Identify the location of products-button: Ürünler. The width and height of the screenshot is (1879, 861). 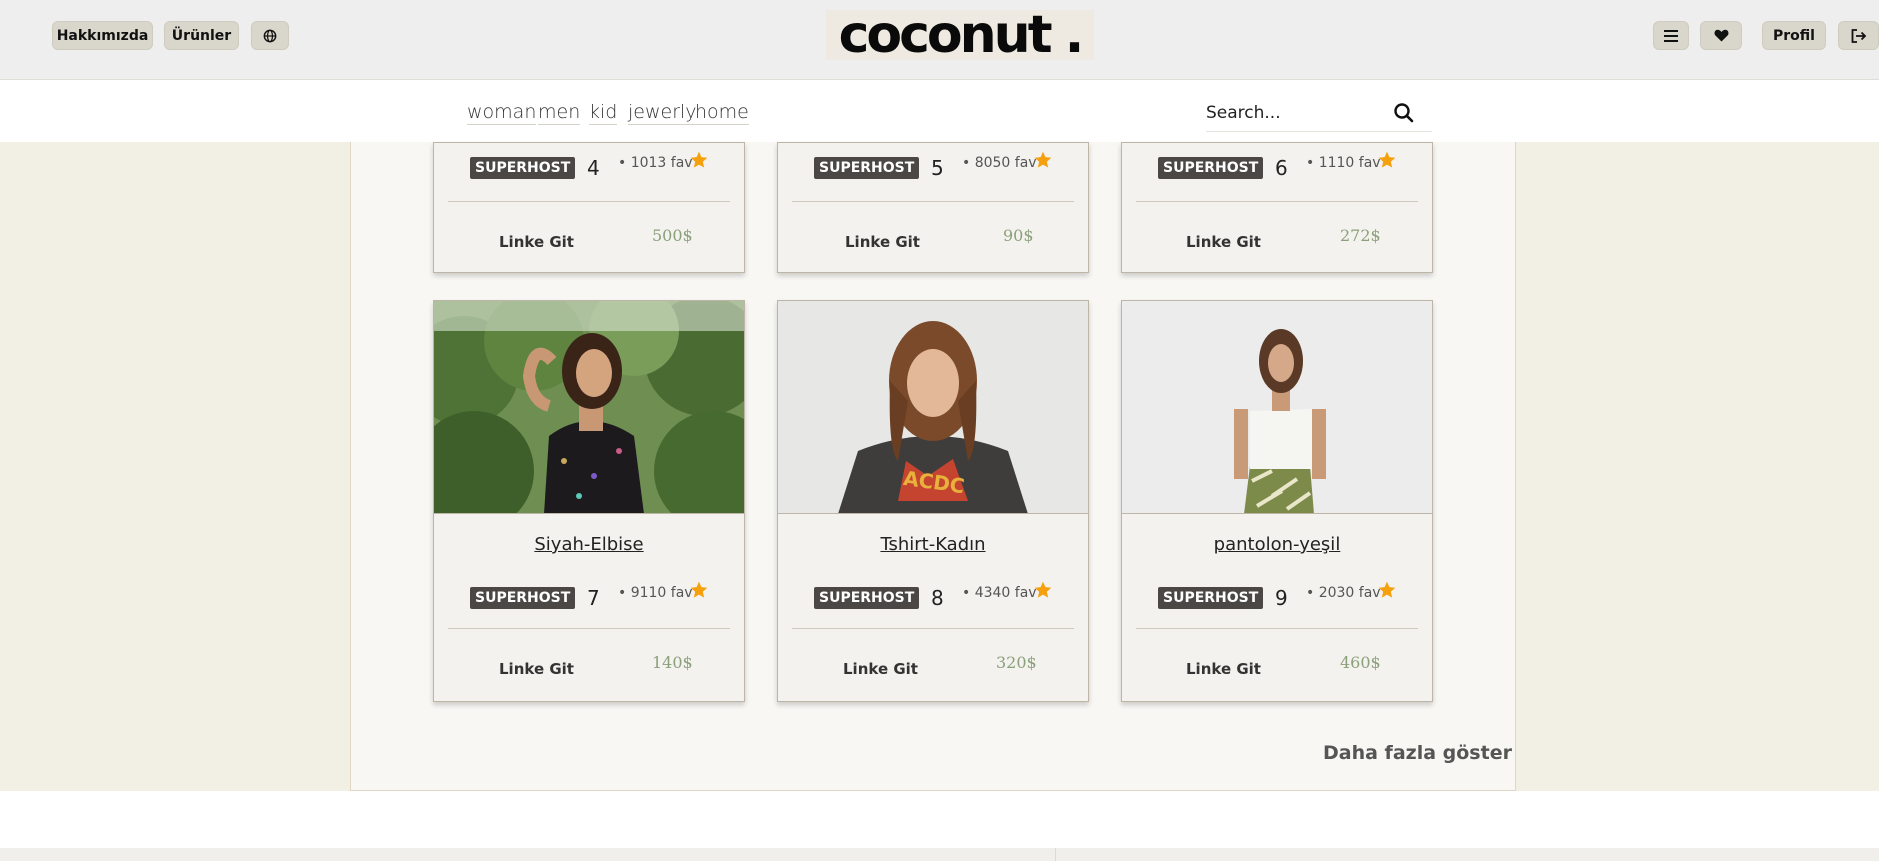
(201, 35).